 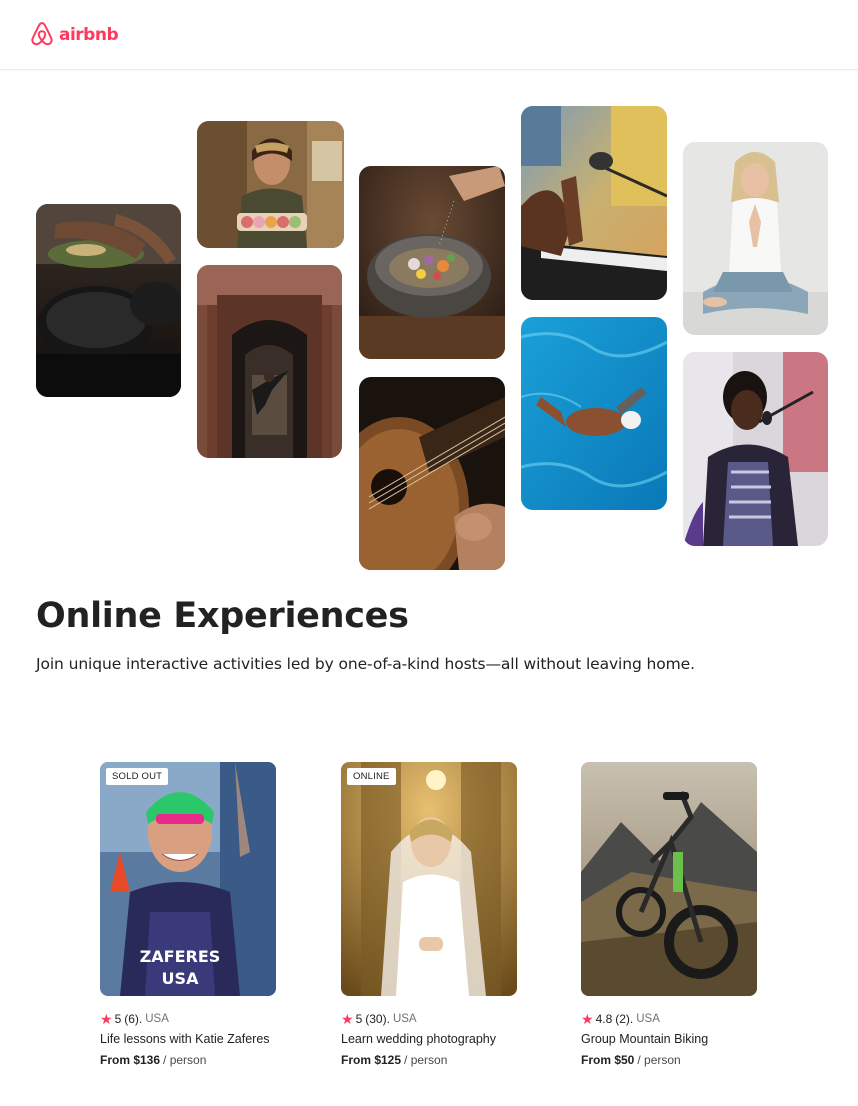 I want to click on swim-photo-icon, so click(x=594, y=413).